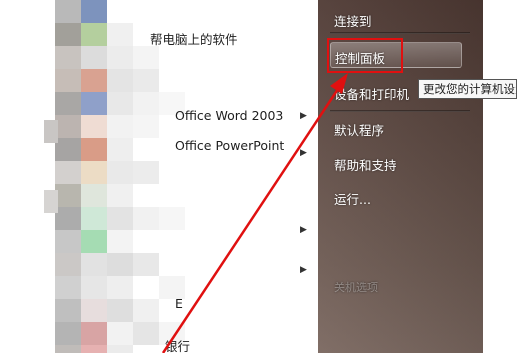 This screenshot has width=517, height=353. I want to click on arrow-head, so click(339, 83).